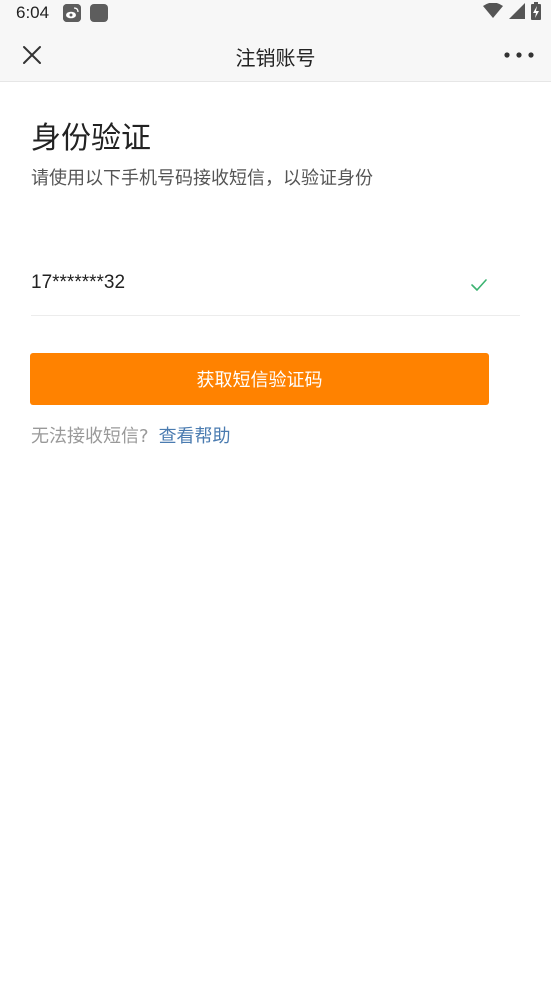  What do you see at coordinates (519, 55) in the screenshot?
I see `more-icon` at bounding box center [519, 55].